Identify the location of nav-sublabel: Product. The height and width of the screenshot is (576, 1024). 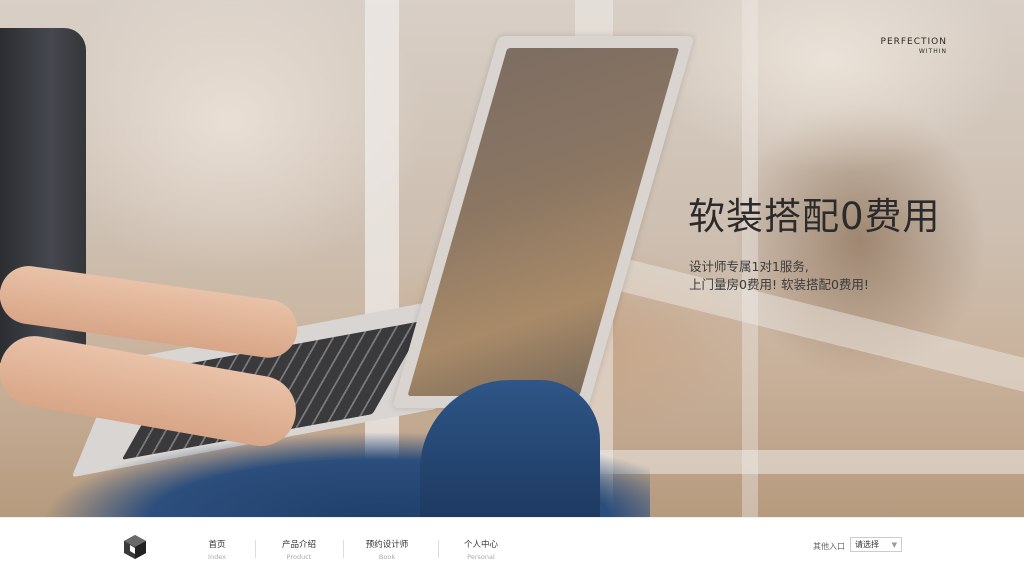
(299, 557).